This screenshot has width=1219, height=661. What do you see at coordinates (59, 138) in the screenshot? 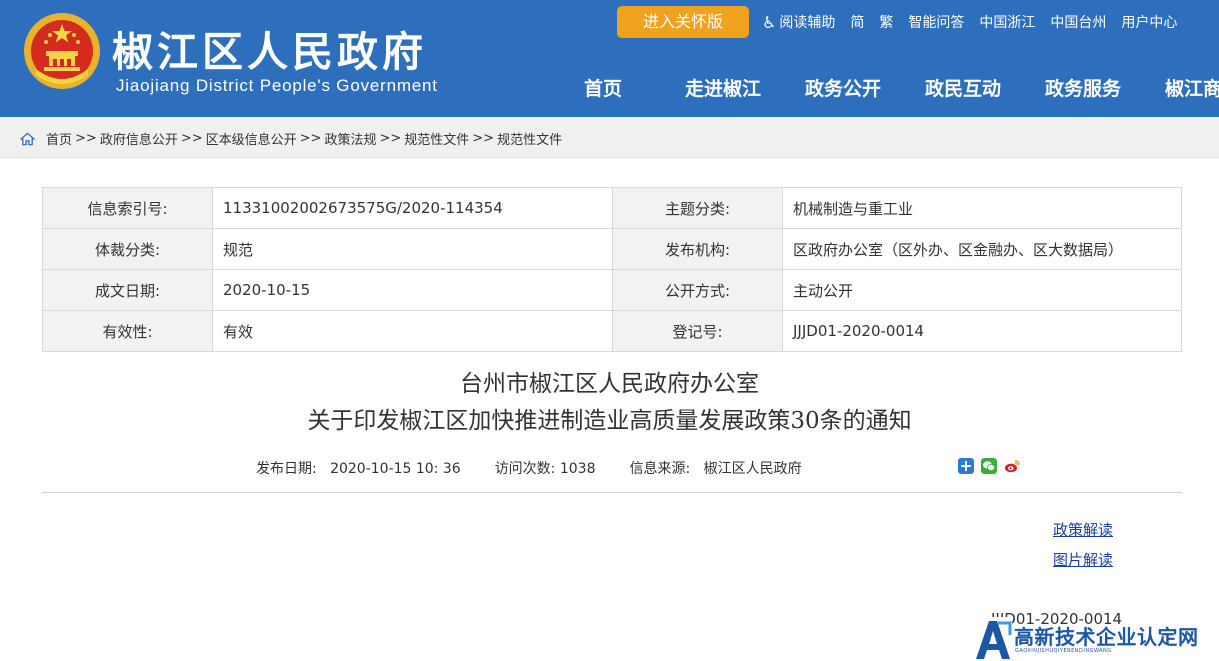
I see `breadcrumb-home: 首页` at bounding box center [59, 138].